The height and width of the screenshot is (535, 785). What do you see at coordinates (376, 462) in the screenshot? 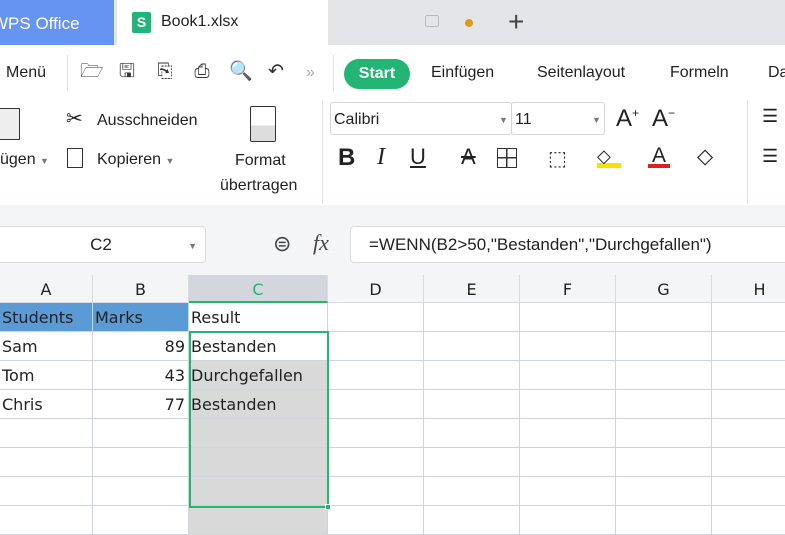
I see `cell-D6` at bounding box center [376, 462].